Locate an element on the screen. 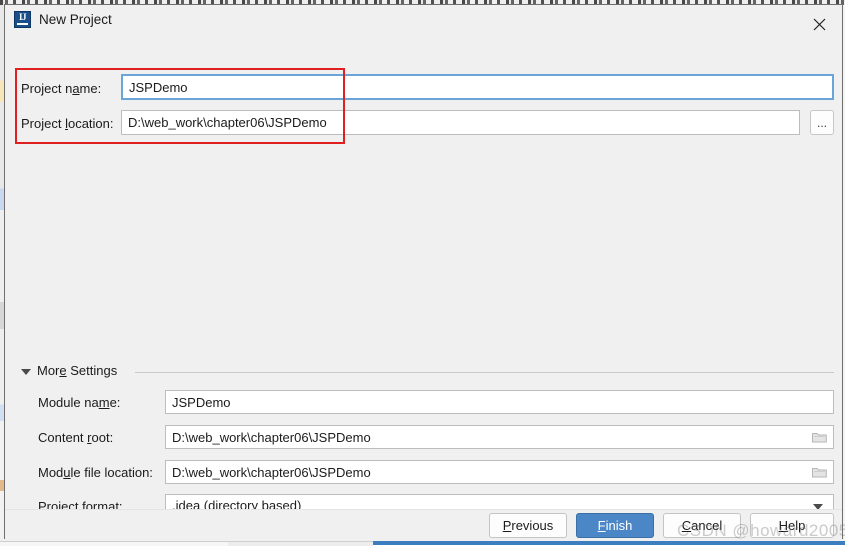  status-bar-segment-mid is located at coordinates (300, 543).